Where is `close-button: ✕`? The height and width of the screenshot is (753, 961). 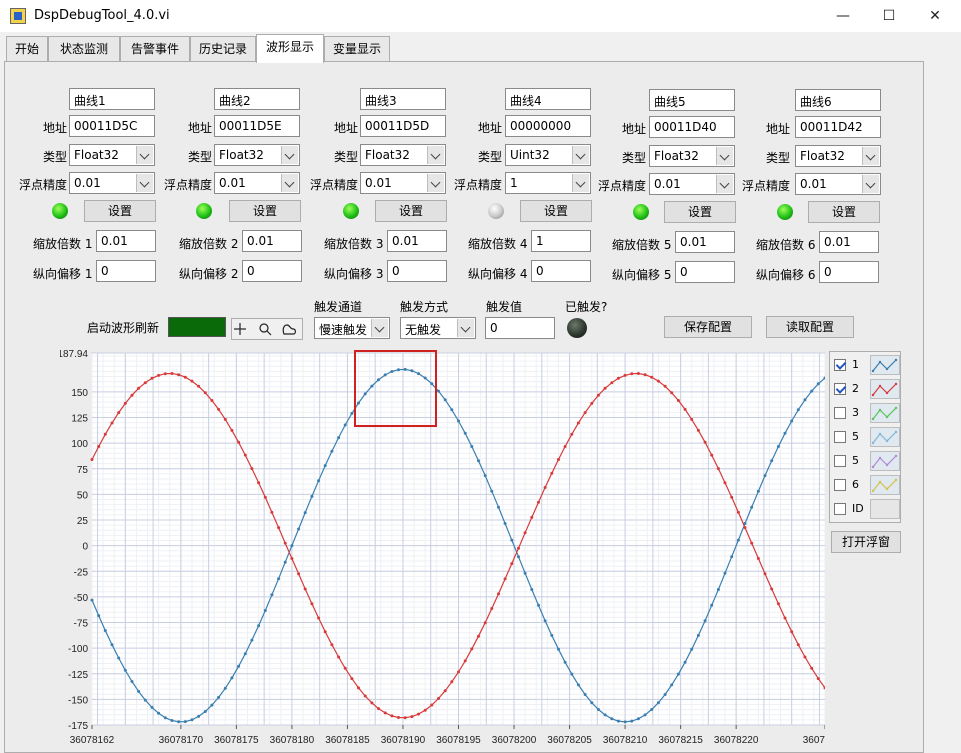
close-button: ✕ is located at coordinates (935, 16).